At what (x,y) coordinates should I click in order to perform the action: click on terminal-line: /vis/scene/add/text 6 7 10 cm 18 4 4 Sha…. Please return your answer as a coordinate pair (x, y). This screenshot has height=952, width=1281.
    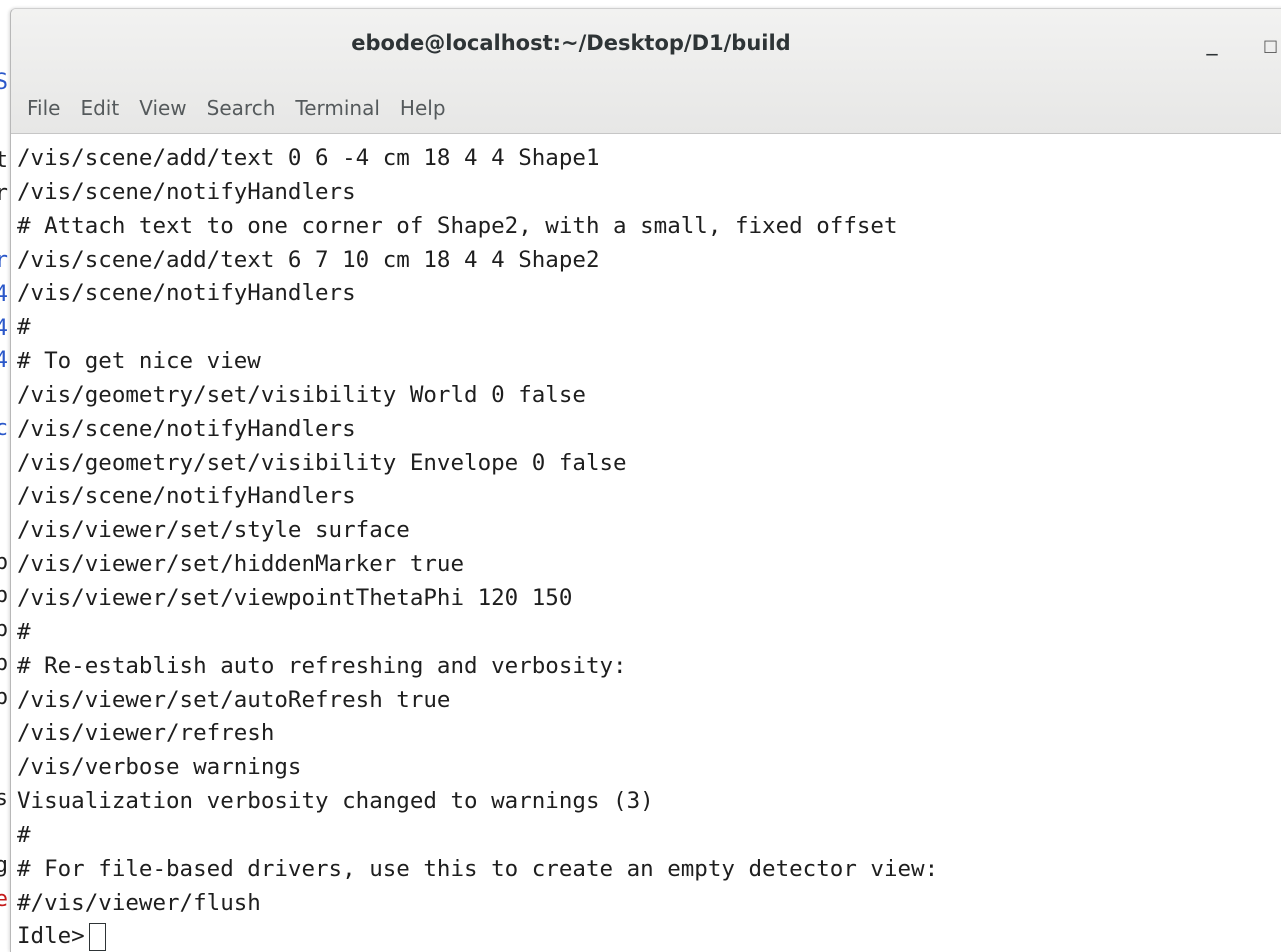
    Looking at the image, I should click on (308, 259).